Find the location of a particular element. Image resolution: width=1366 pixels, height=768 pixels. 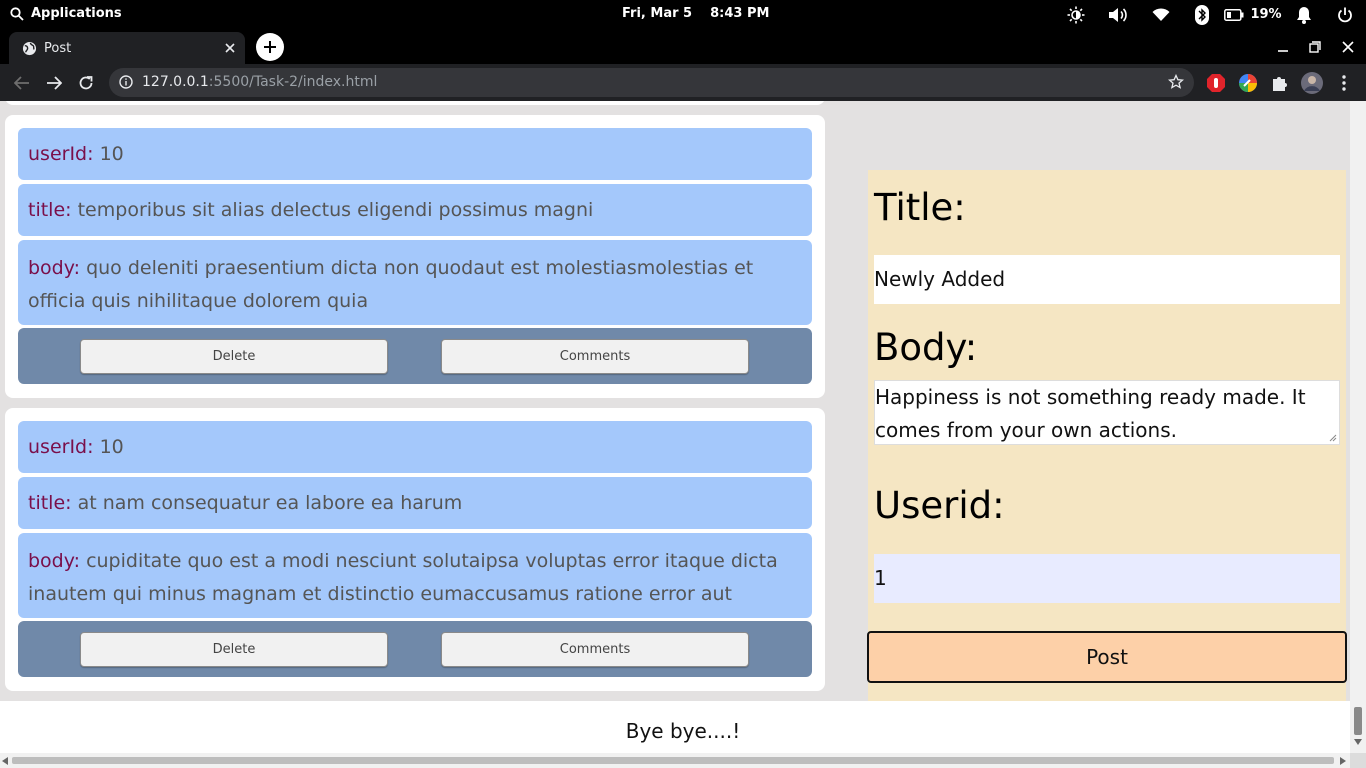

userid-input: 1 is located at coordinates (1107, 578).